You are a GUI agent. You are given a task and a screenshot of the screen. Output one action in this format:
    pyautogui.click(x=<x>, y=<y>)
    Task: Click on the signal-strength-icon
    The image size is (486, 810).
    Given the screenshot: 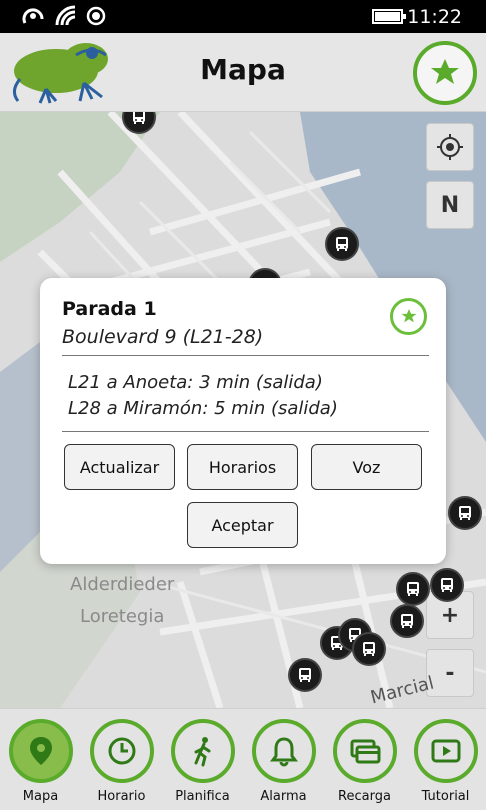 What is the action you would take?
    pyautogui.click(x=34, y=16)
    